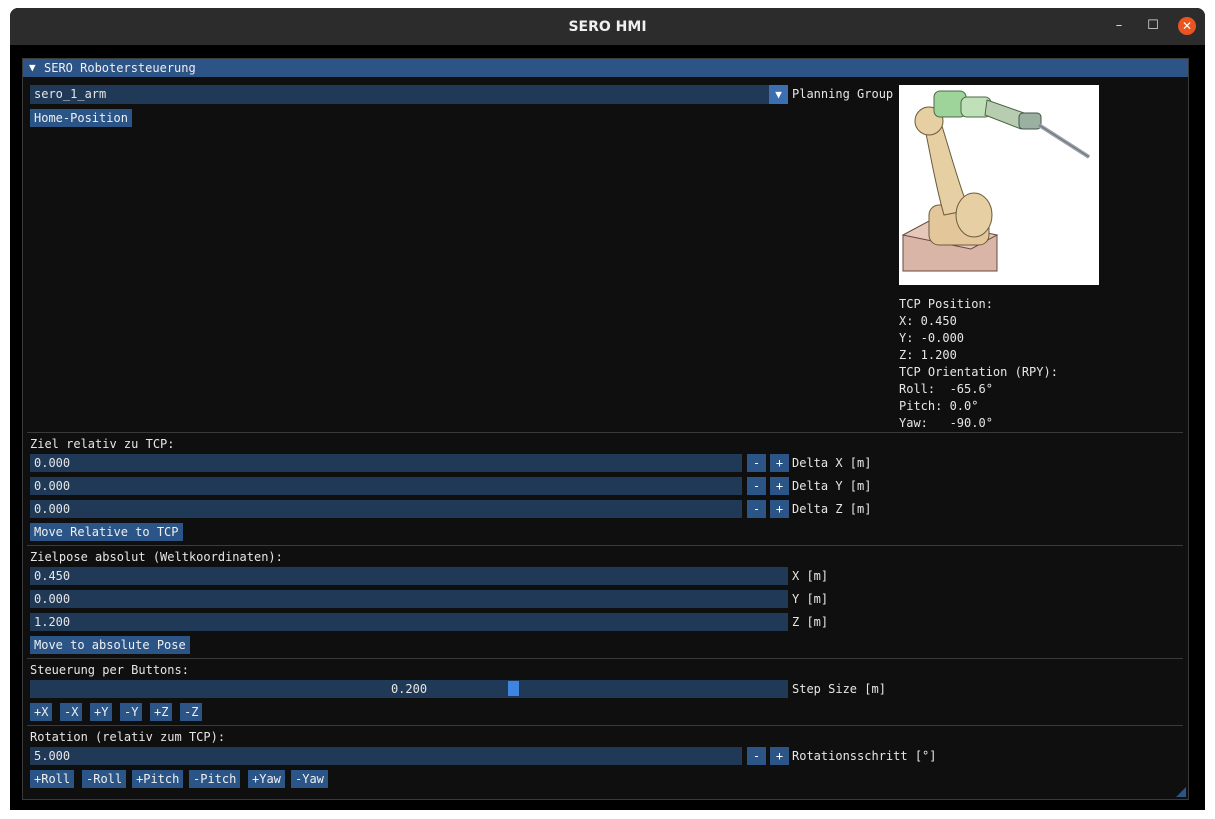 The width and height of the screenshot is (1215, 819). Describe the element at coordinates (832, 509) in the screenshot. I see `delta-z-label: Delta Z [m]` at that location.